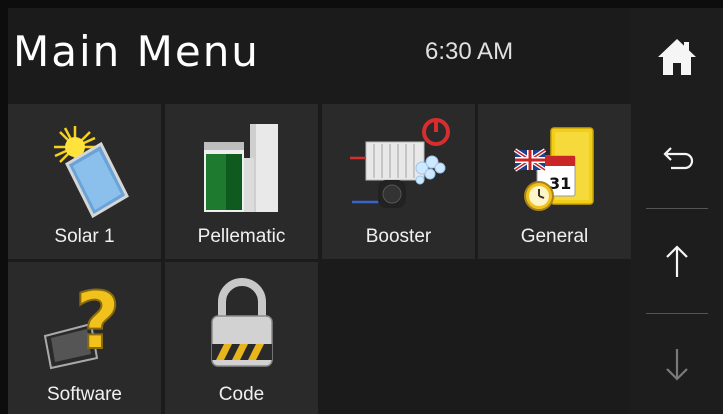 The image size is (723, 414). What do you see at coordinates (241, 168) in the screenshot?
I see `pellet-boiler-icon` at bounding box center [241, 168].